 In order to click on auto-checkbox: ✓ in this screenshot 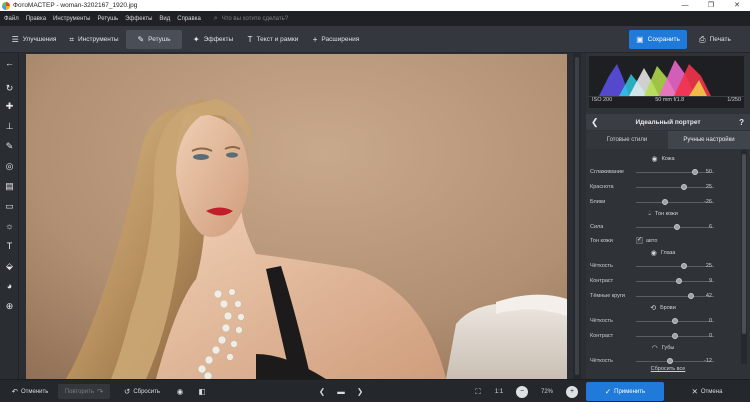, I will do `click(639, 240)`.